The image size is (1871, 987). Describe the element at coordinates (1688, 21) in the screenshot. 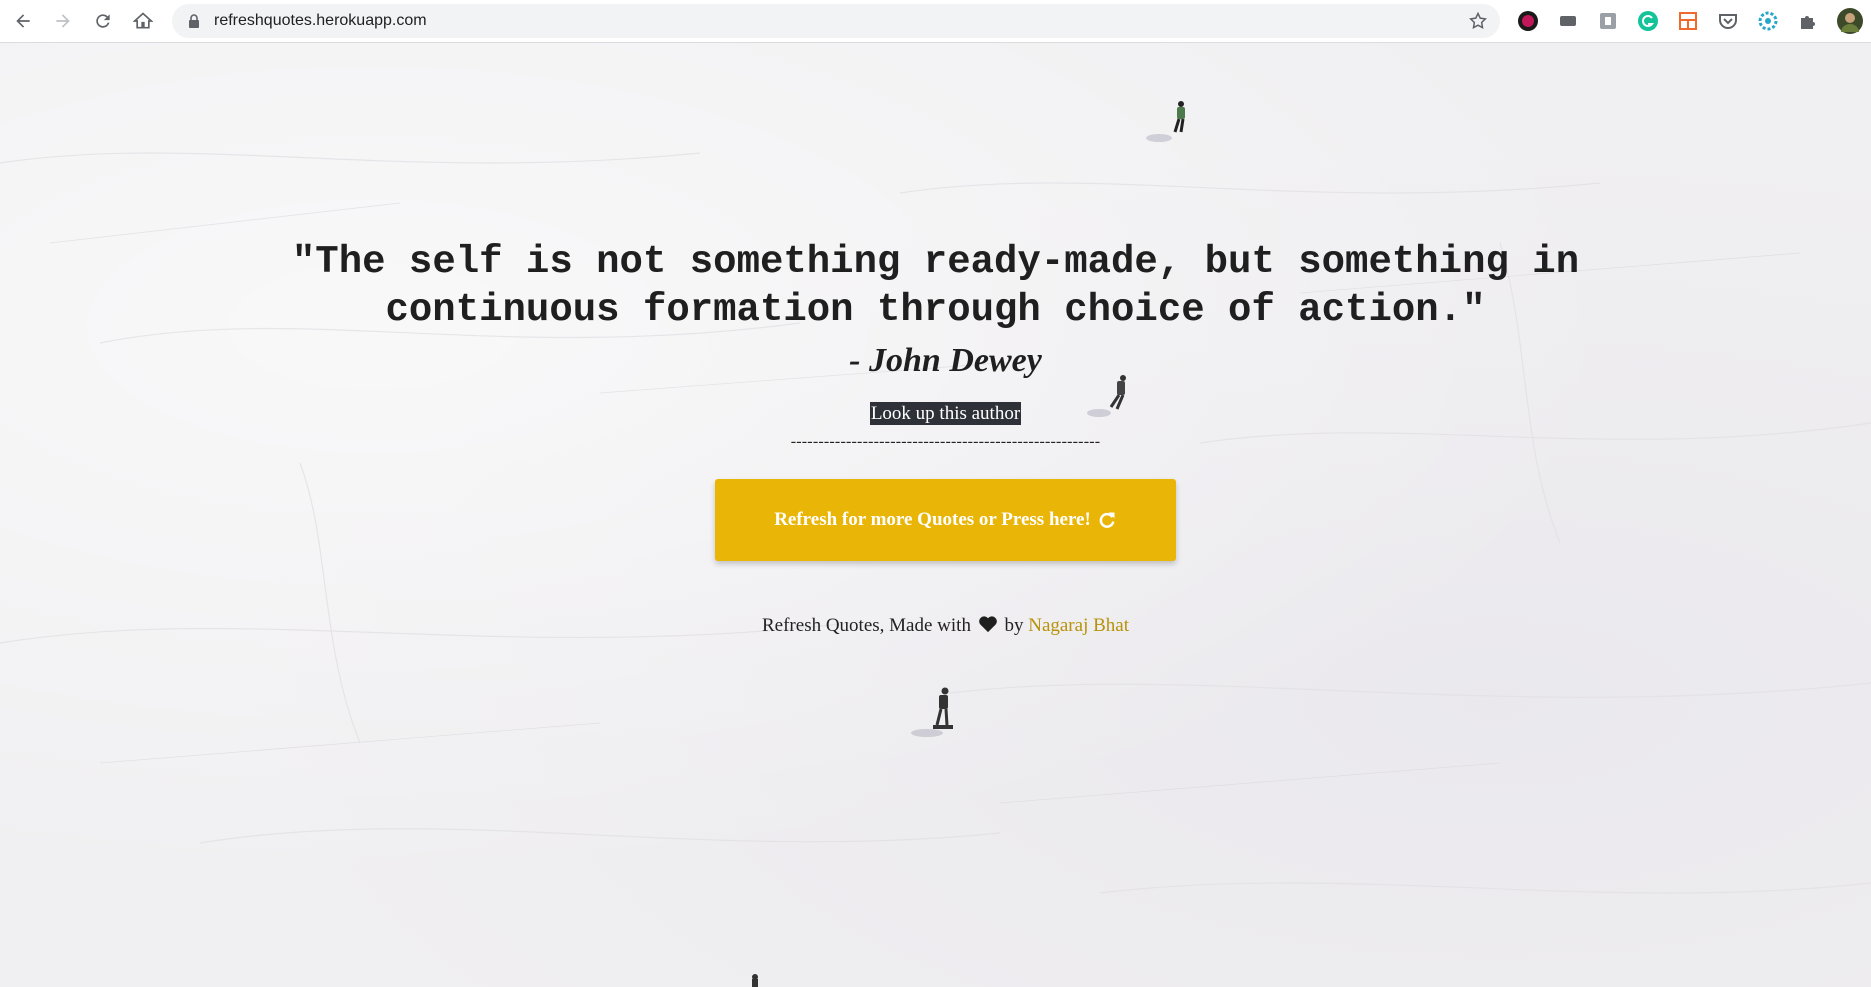

I see `extension-orange-layout-icon` at that location.